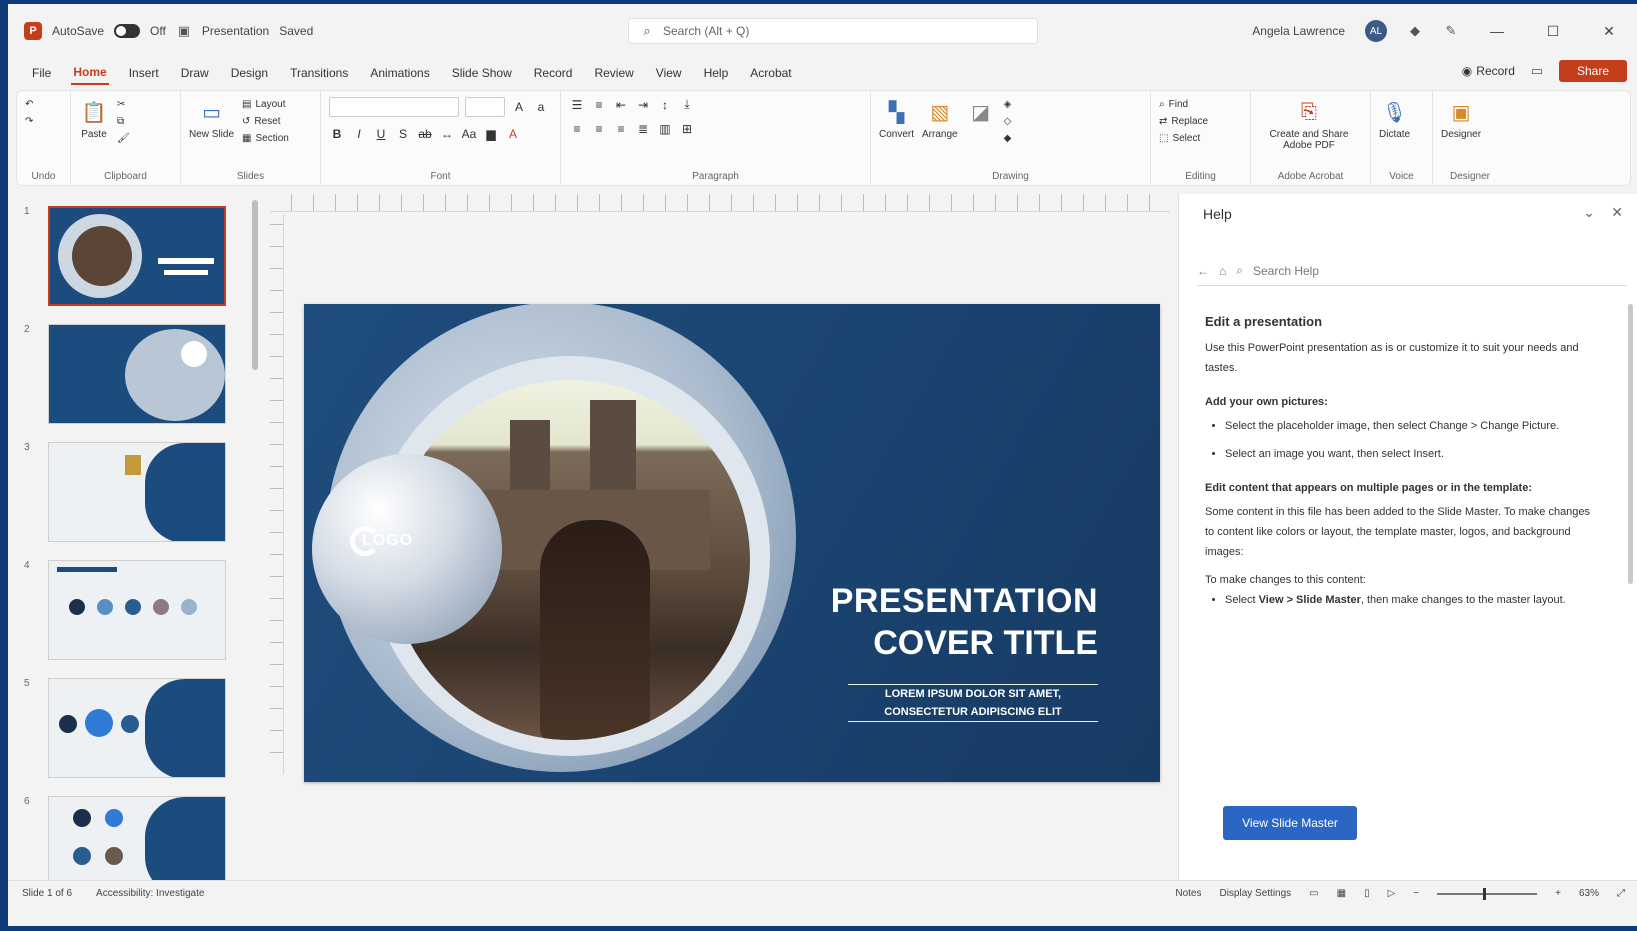  What do you see at coordinates (123, 121) in the screenshot?
I see `copy-icon: ⧉` at bounding box center [123, 121].